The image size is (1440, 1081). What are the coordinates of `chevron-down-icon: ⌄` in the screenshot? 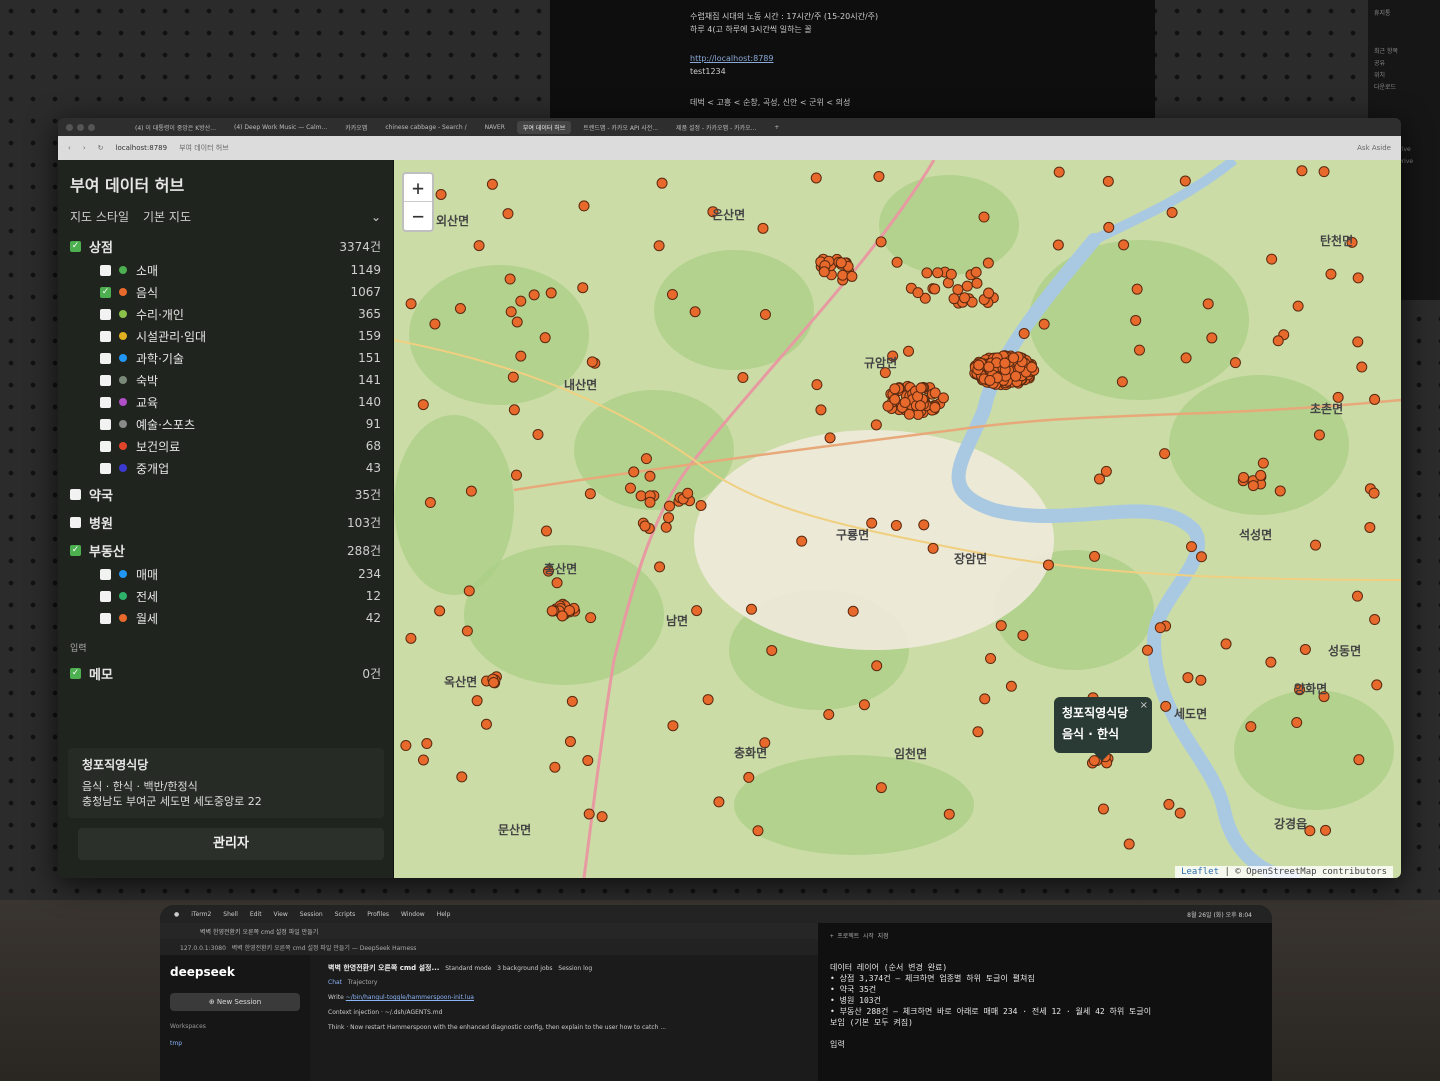 It's located at (376, 217).